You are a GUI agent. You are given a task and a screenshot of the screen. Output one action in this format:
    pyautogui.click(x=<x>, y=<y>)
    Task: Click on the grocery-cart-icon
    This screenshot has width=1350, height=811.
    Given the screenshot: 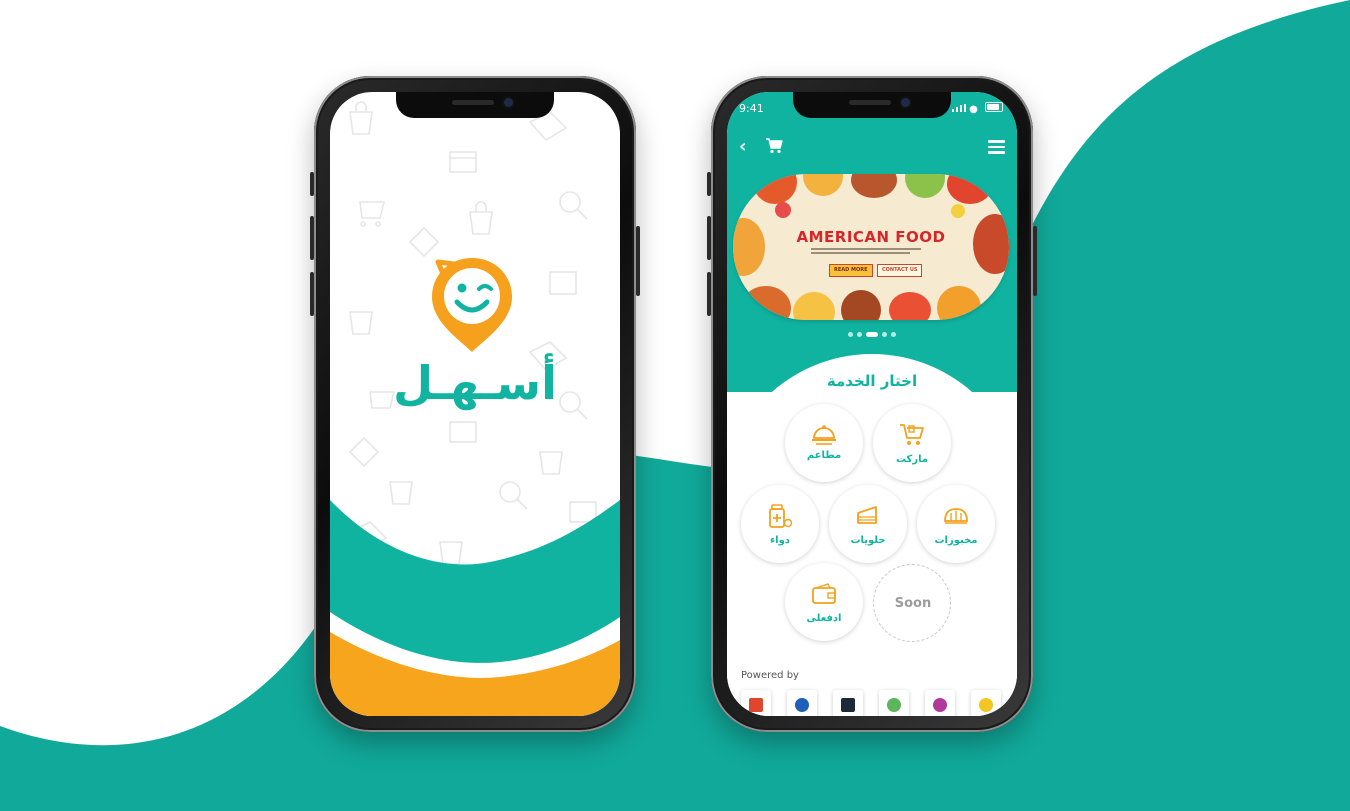 What is the action you would take?
    pyautogui.click(x=912, y=434)
    